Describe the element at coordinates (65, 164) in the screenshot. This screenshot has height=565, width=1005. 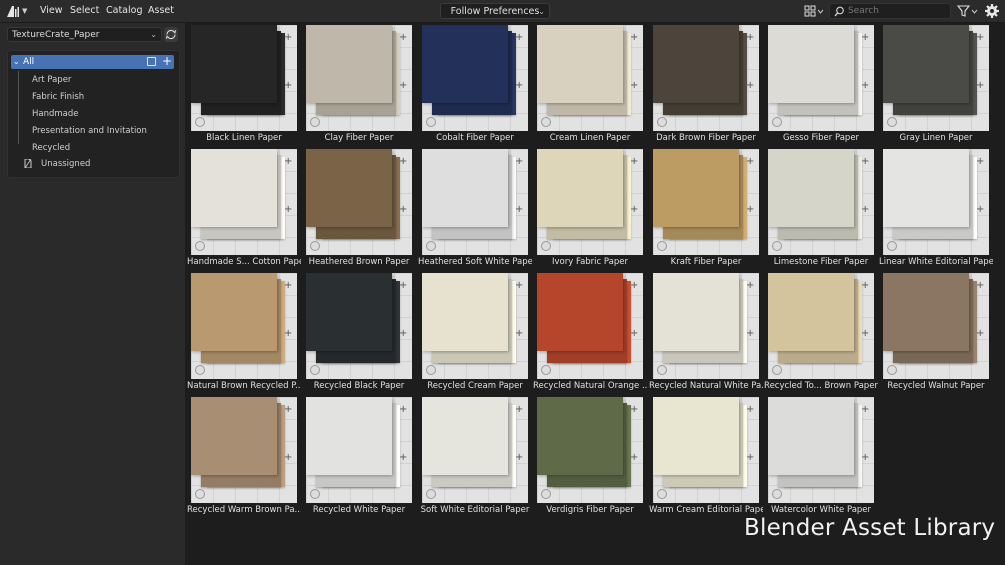
I see `catalog-item-unassigned: Unassigned` at that location.